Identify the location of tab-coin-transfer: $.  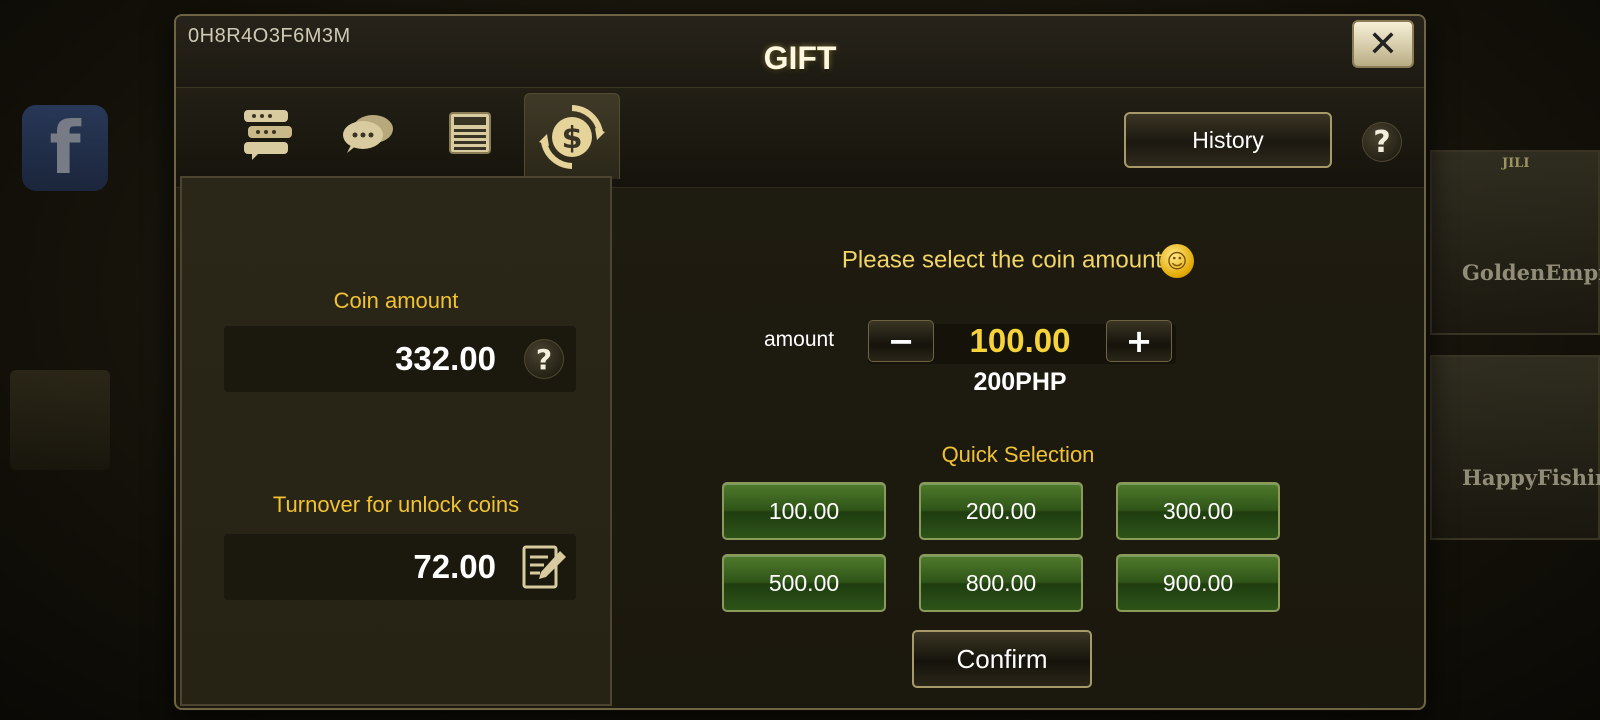
(572, 136).